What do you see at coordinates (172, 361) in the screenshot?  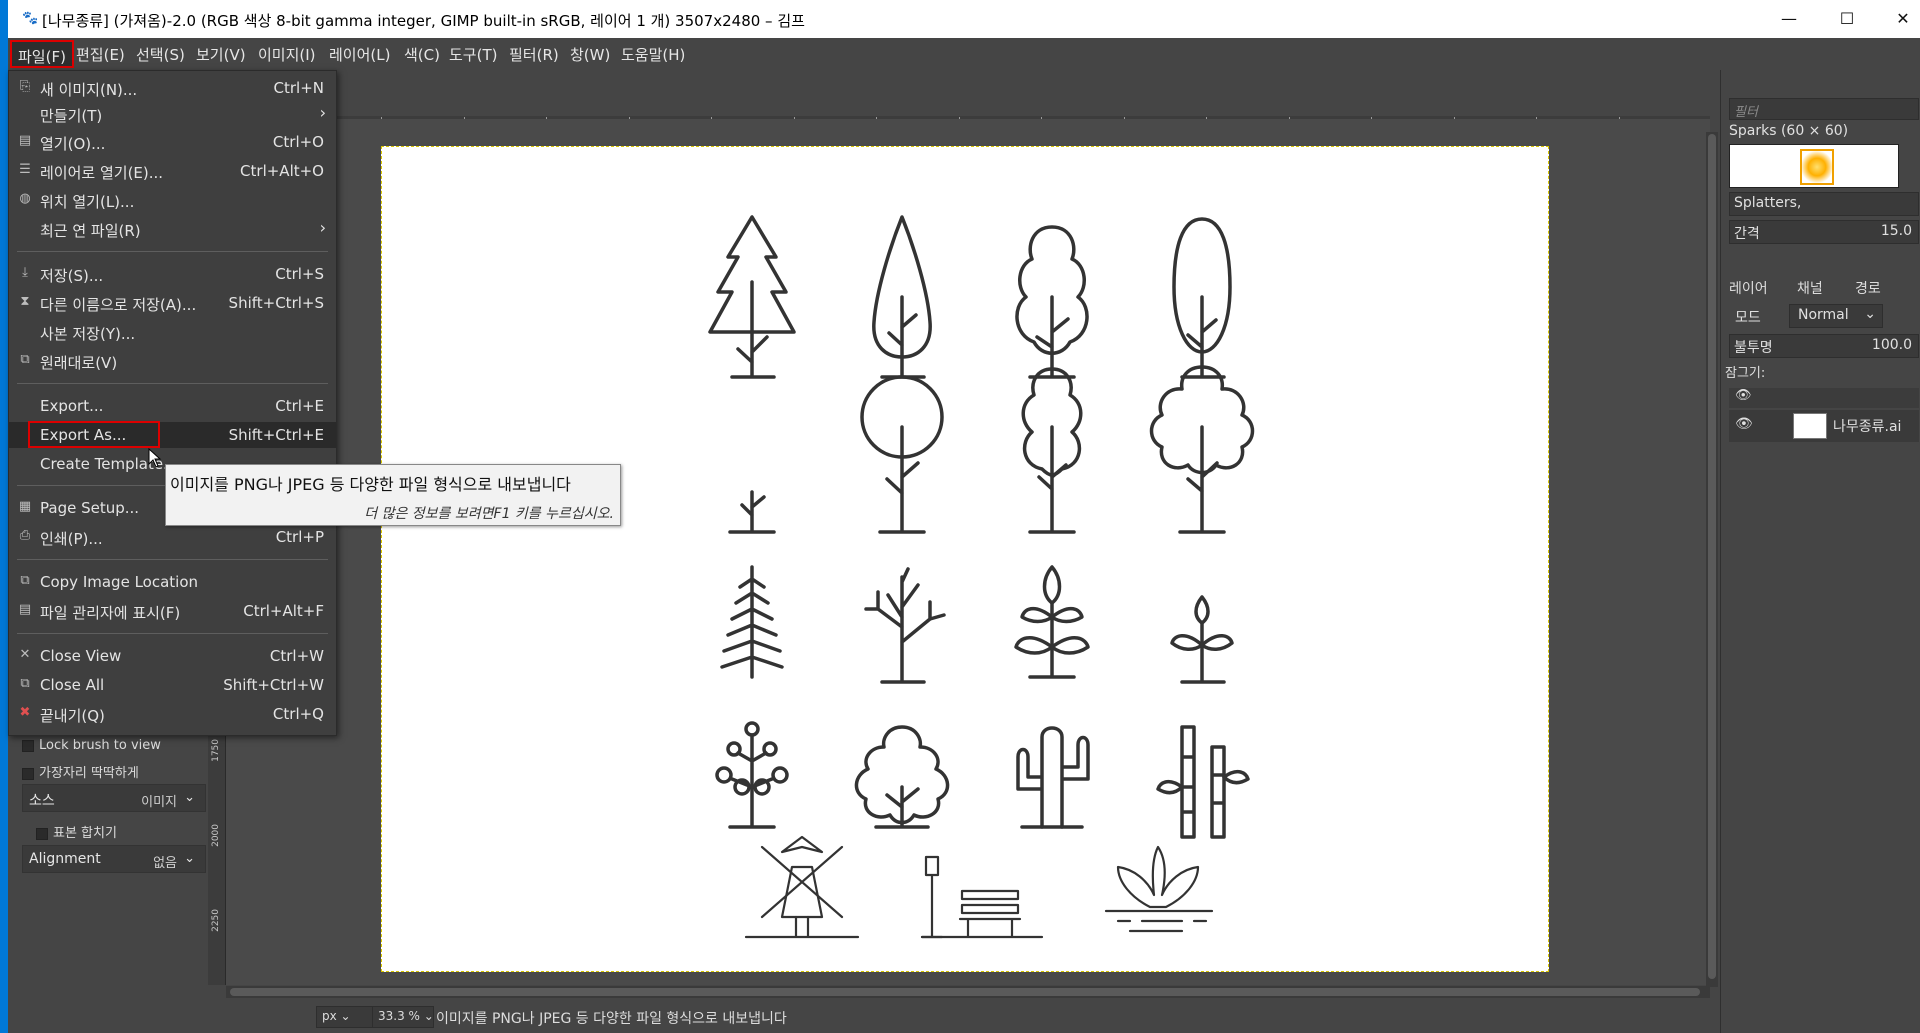 I see `menu-item-revert: ⧉ 원래대로(V)` at bounding box center [172, 361].